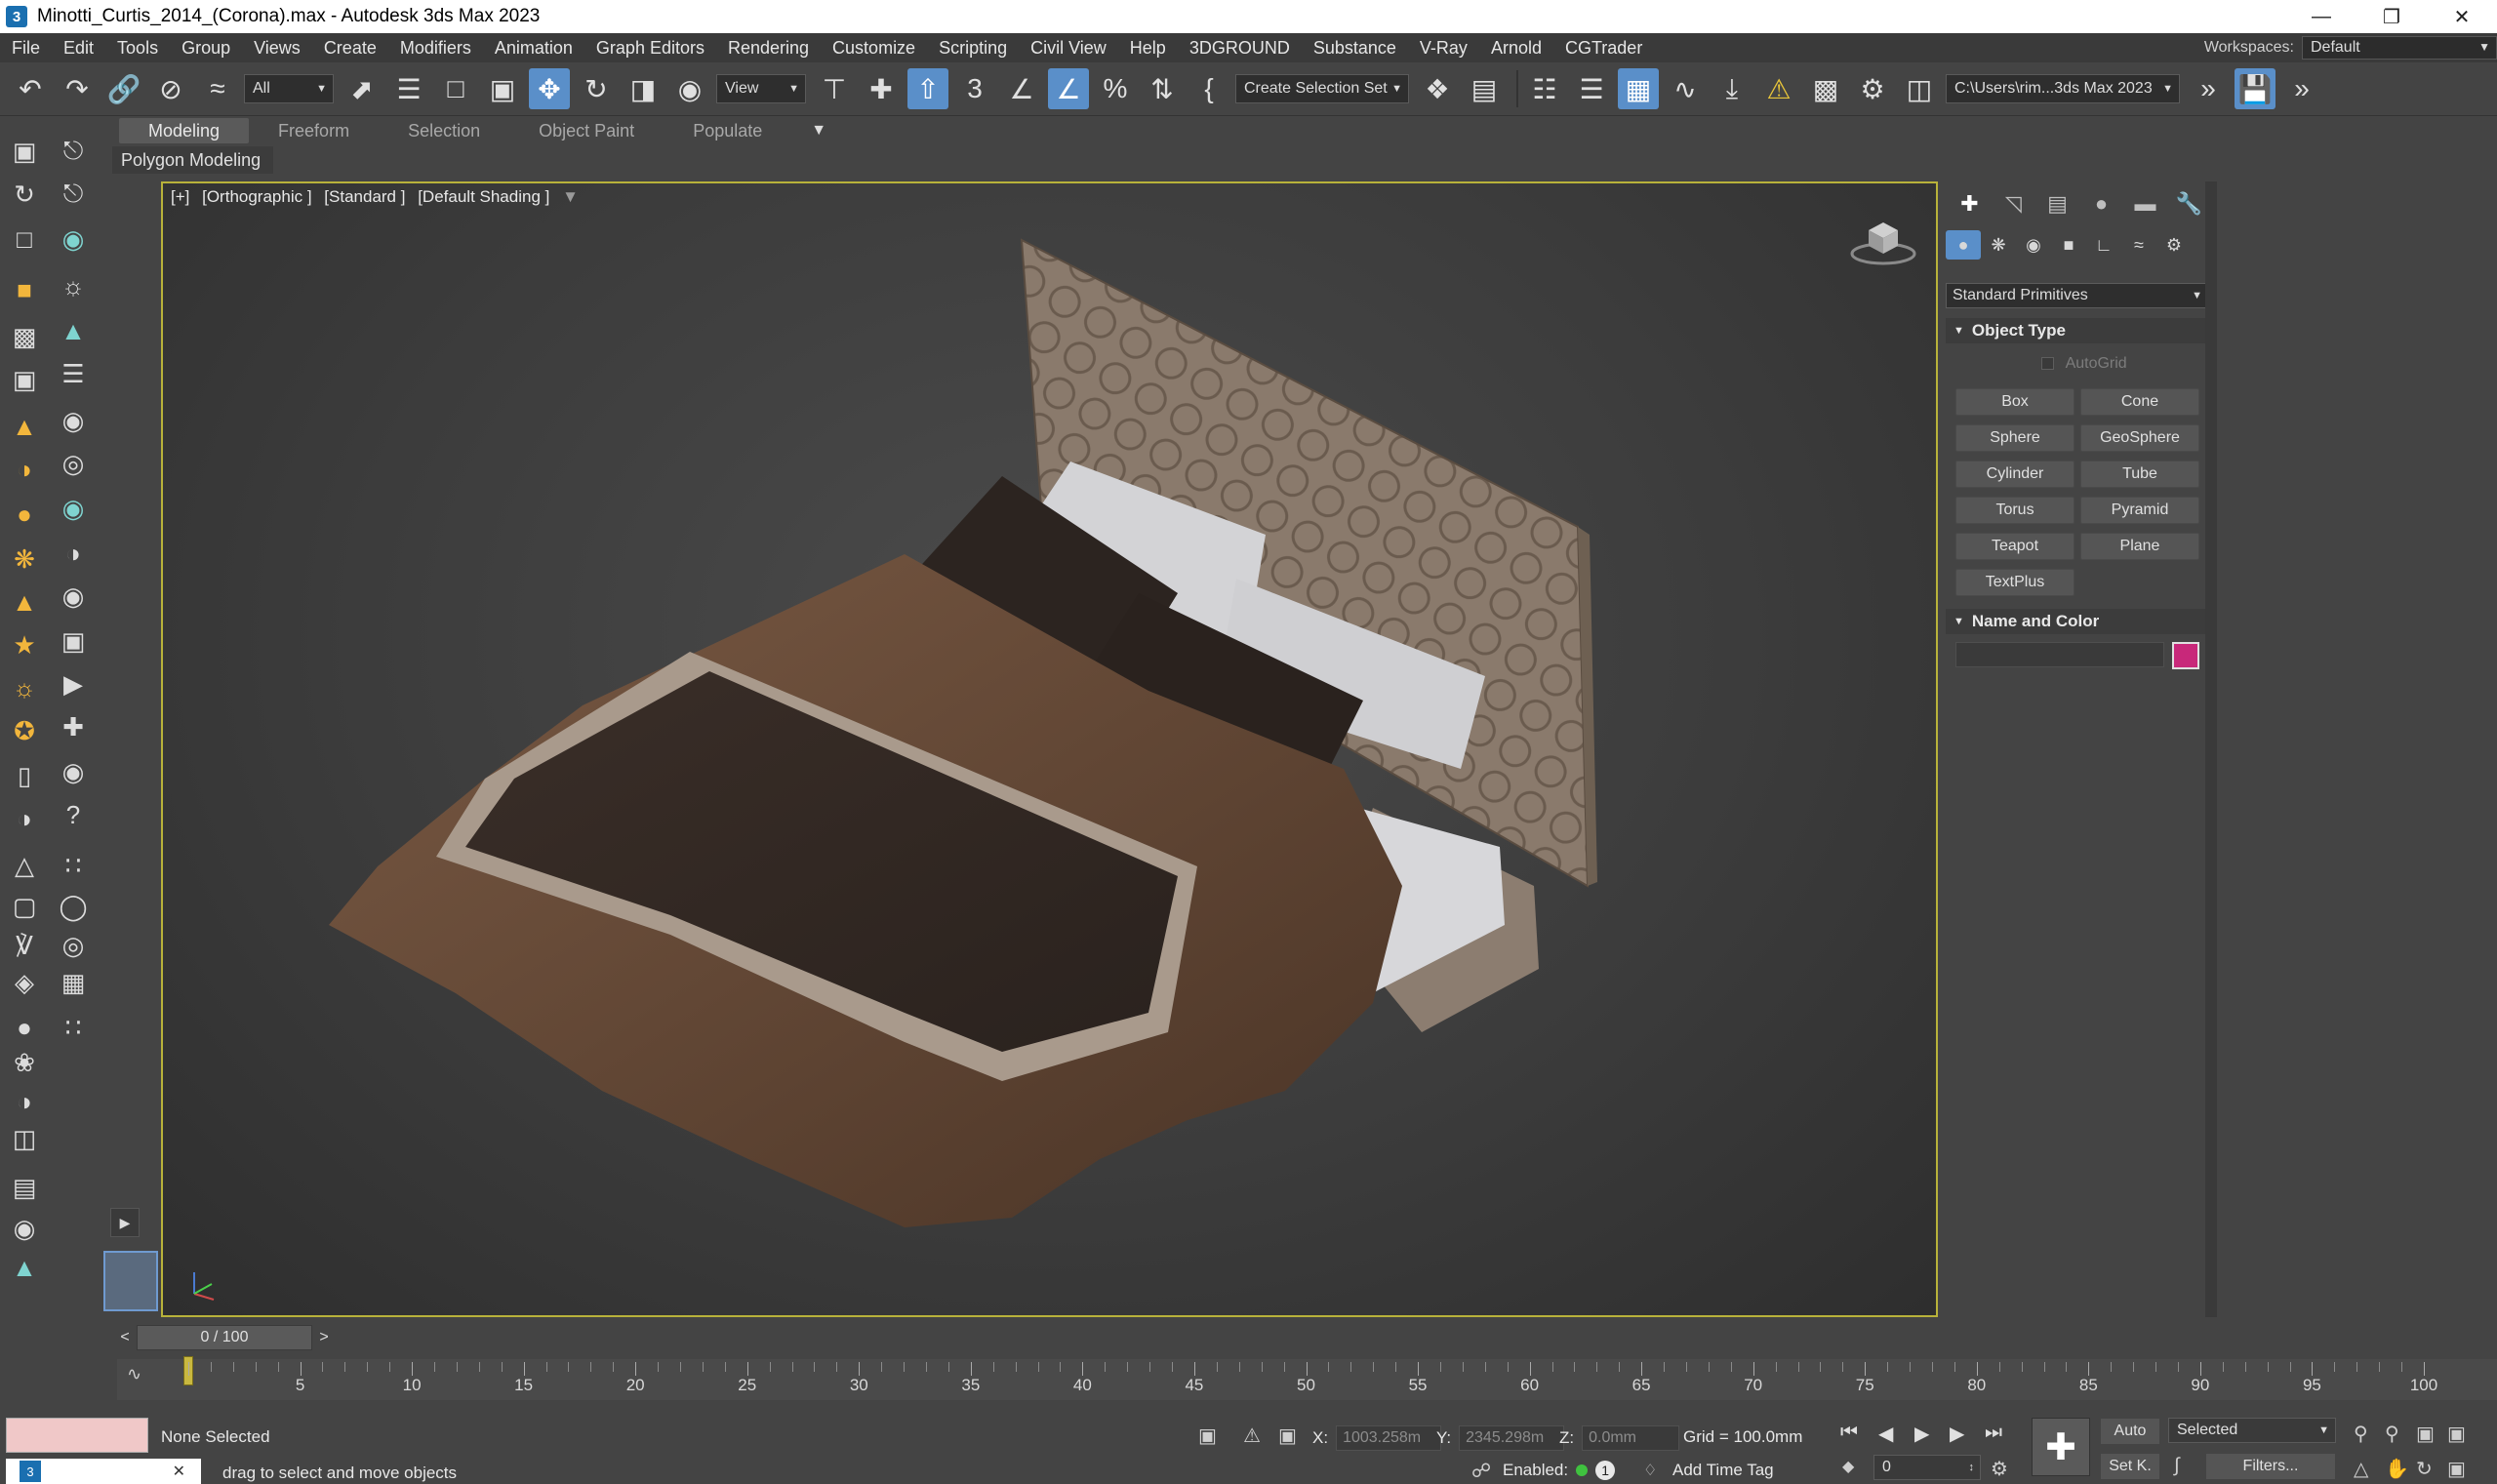 This screenshot has height=1484, width=2497. I want to click on textplus-button: TextPlus, so click(2015, 582).